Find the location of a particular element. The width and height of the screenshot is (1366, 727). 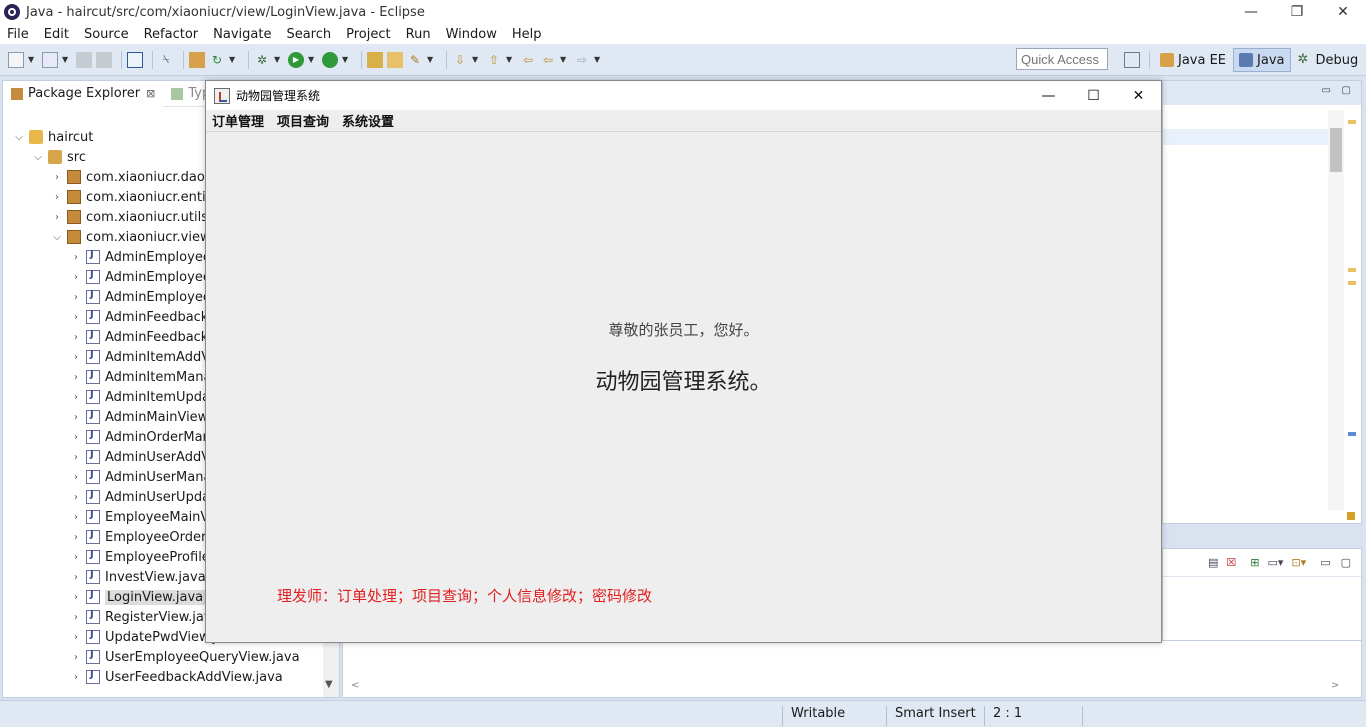

outline-toolbar-icon: ▭▾ is located at coordinates (1276, 562).